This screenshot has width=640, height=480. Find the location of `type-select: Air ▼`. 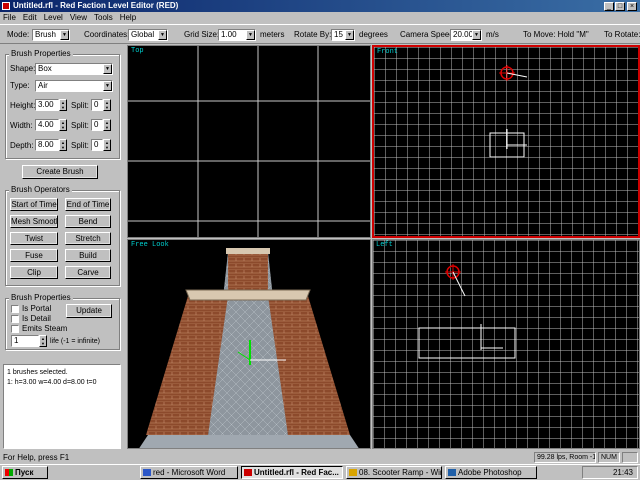

type-select: Air ▼ is located at coordinates (74, 86).